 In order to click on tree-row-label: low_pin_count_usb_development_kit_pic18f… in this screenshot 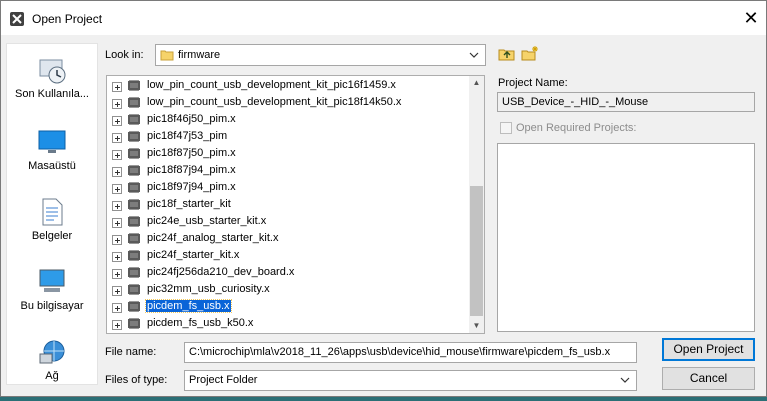, I will do `click(274, 102)`.